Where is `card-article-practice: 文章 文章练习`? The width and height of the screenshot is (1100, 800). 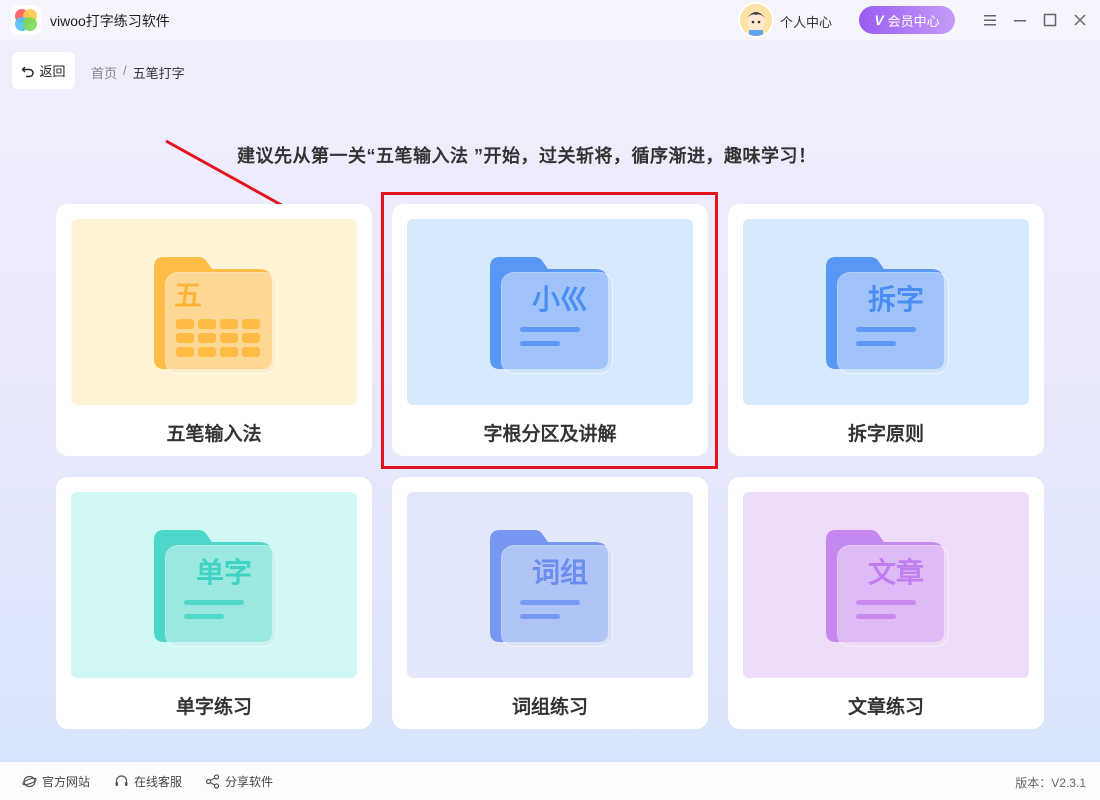
card-article-practice: 文章 文章练习 is located at coordinates (886, 603).